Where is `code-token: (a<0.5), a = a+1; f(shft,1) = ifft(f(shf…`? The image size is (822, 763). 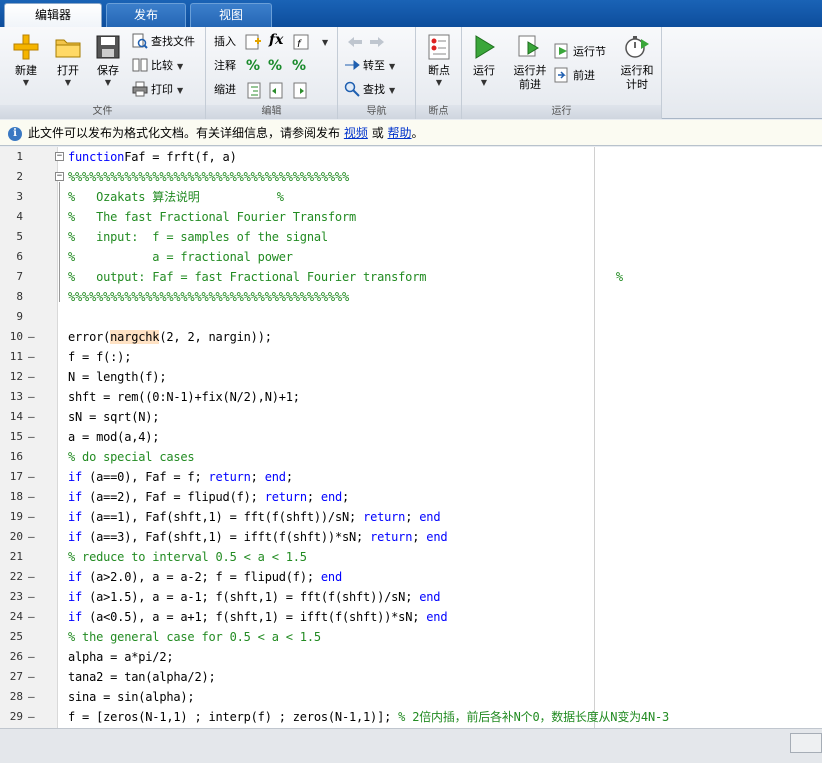
code-token: (a<0.5), a = a+1; f(shft,1) = ifft(f(shf… is located at coordinates (254, 617).